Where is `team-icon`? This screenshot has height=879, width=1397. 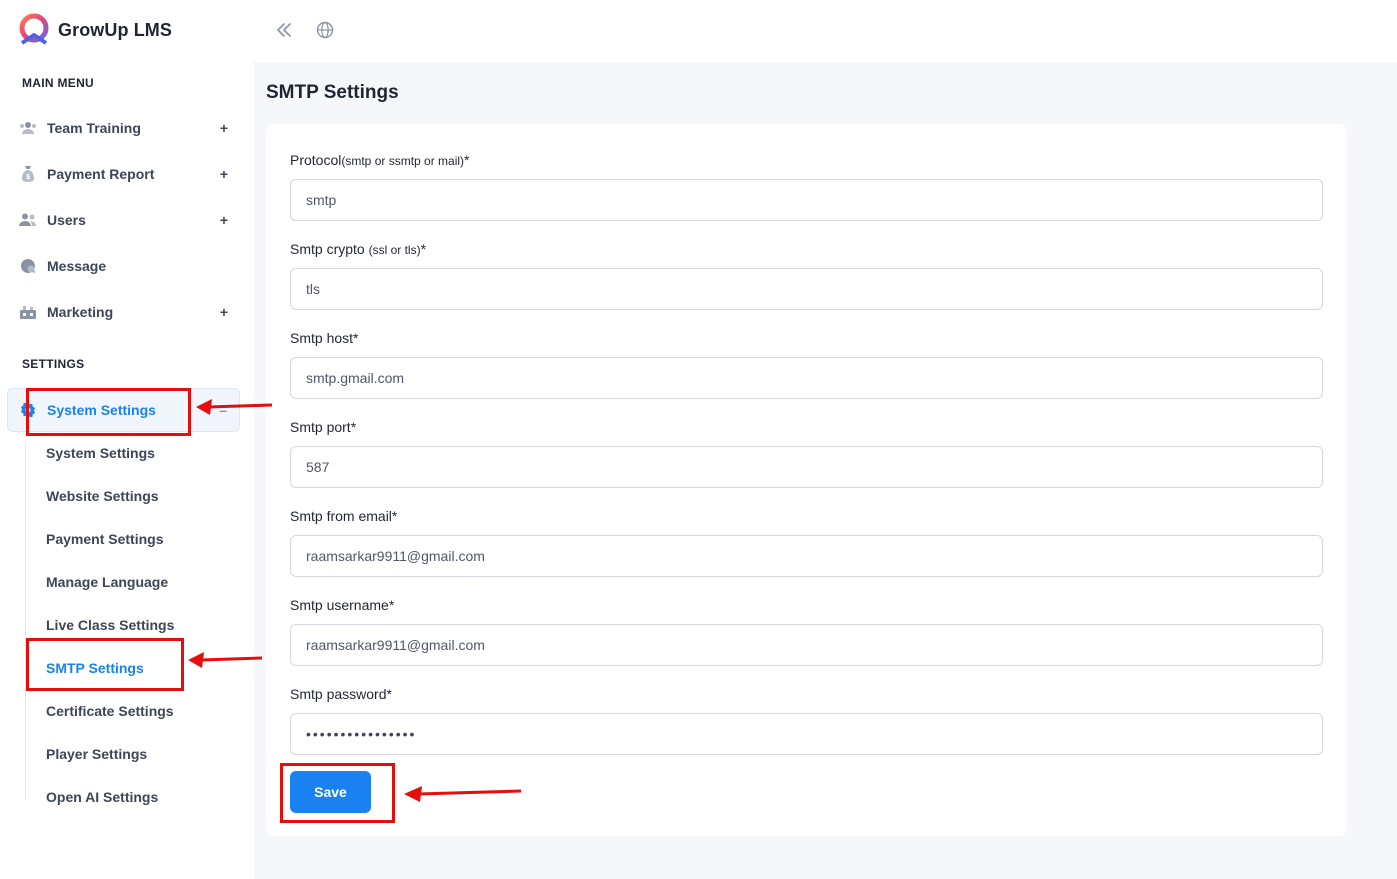
team-icon is located at coordinates (28, 128).